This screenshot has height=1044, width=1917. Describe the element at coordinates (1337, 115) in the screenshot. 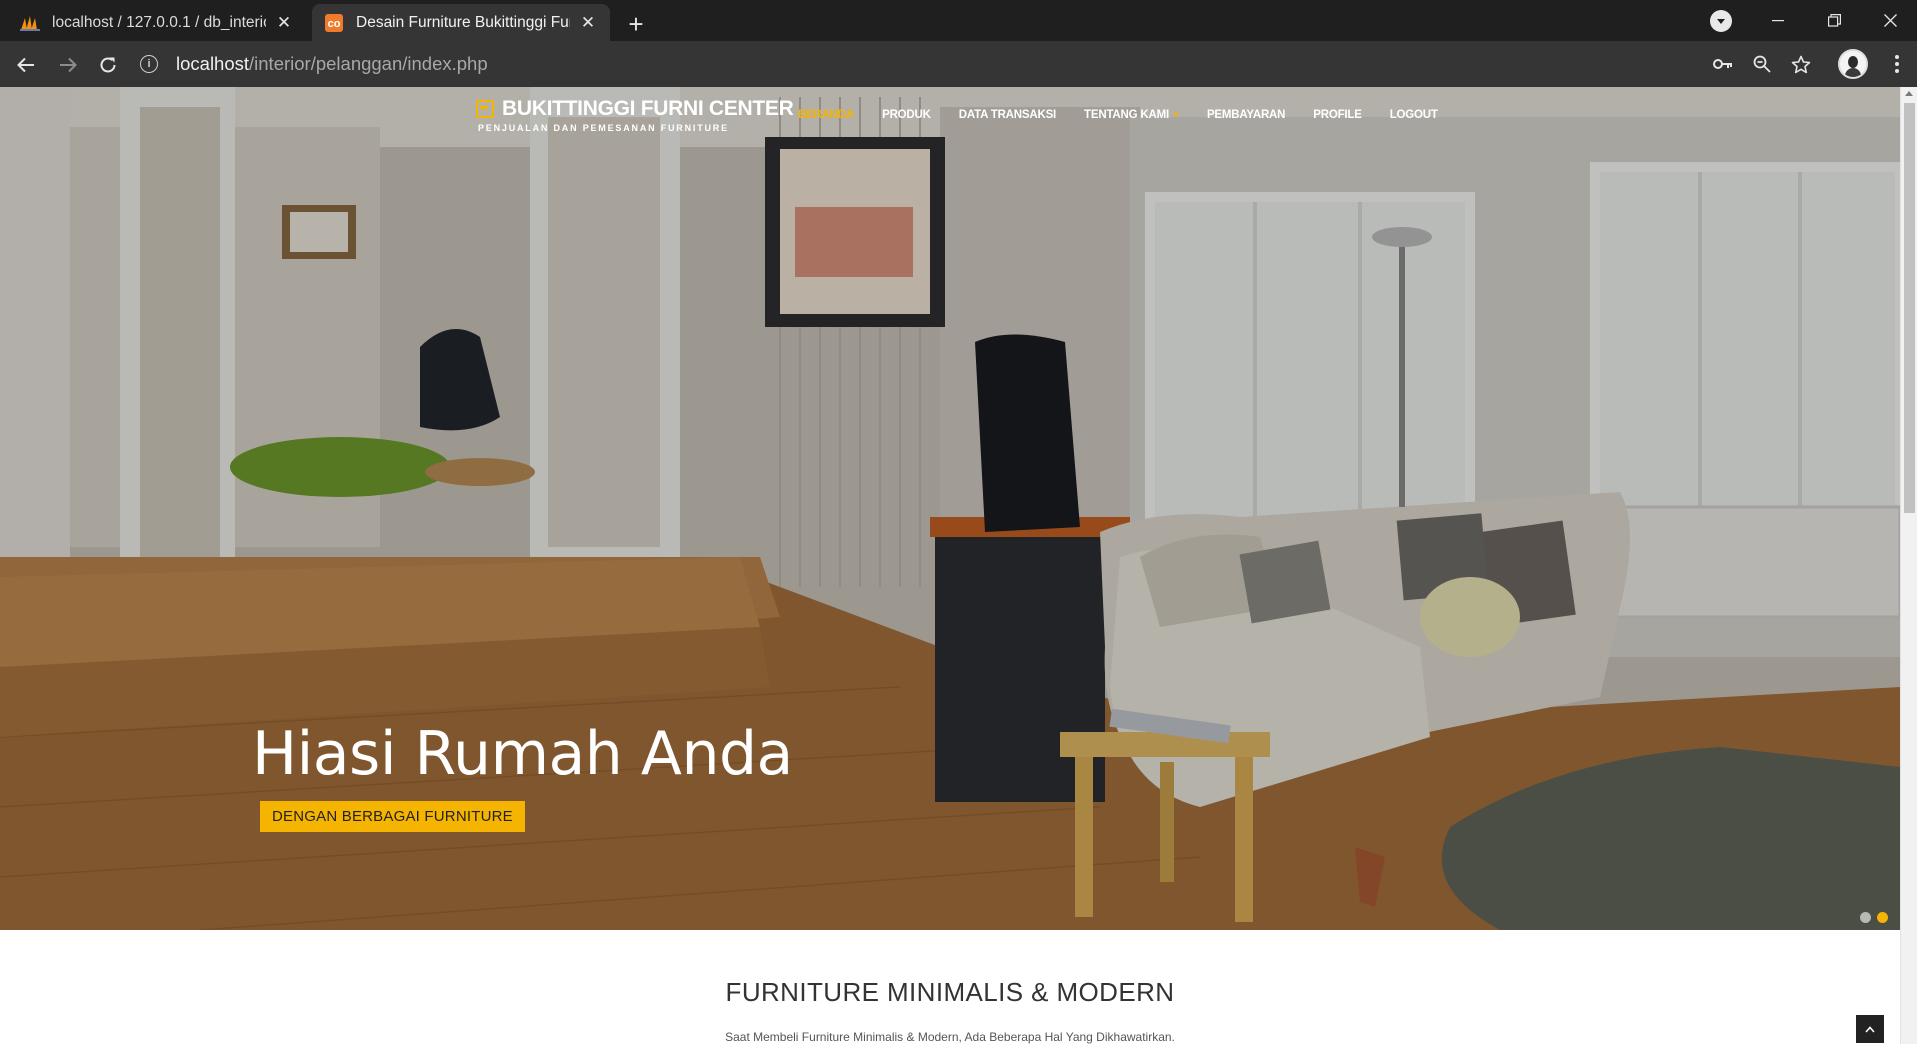

I see `nav-profile: PROFILE` at that location.